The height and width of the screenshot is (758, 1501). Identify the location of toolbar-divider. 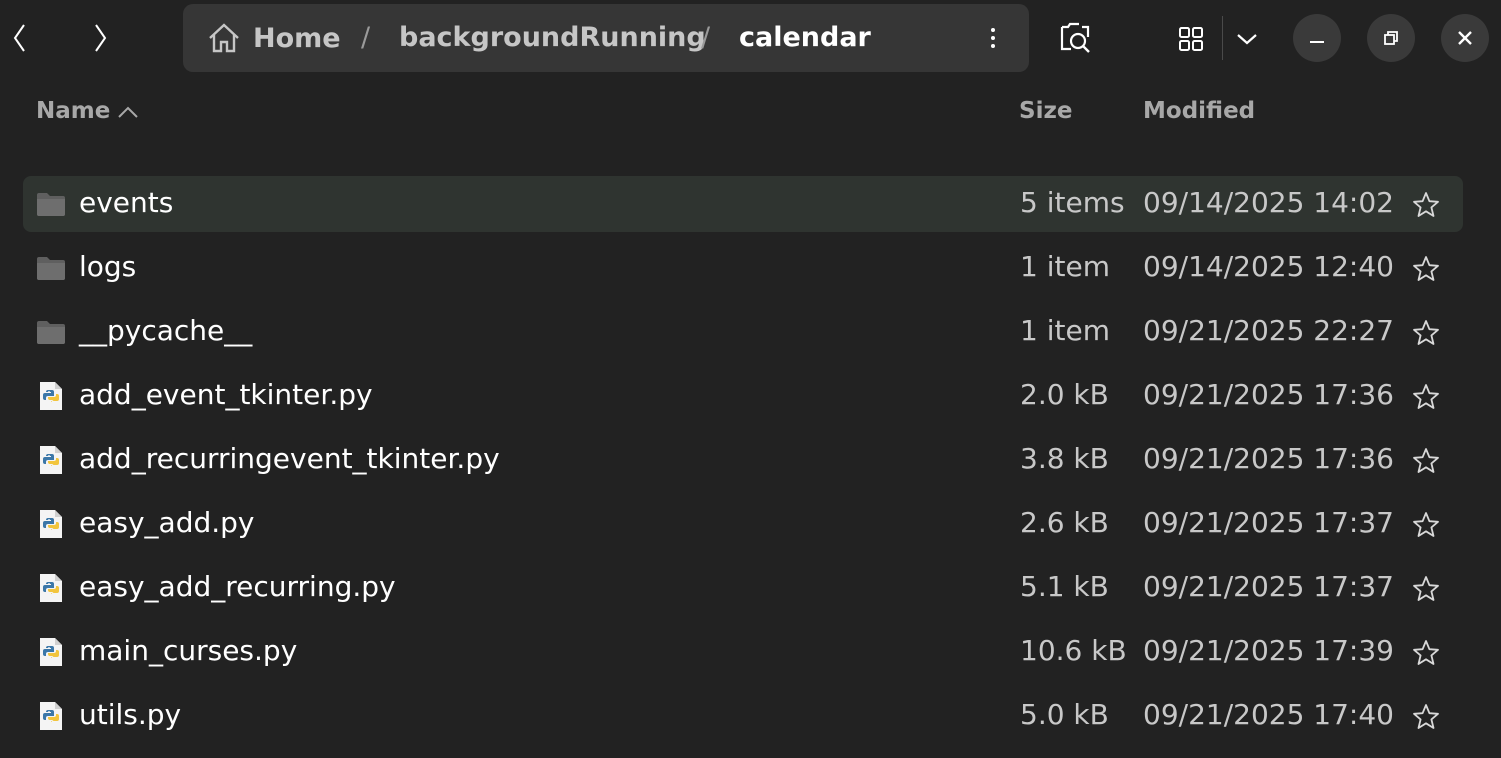
(1222, 38).